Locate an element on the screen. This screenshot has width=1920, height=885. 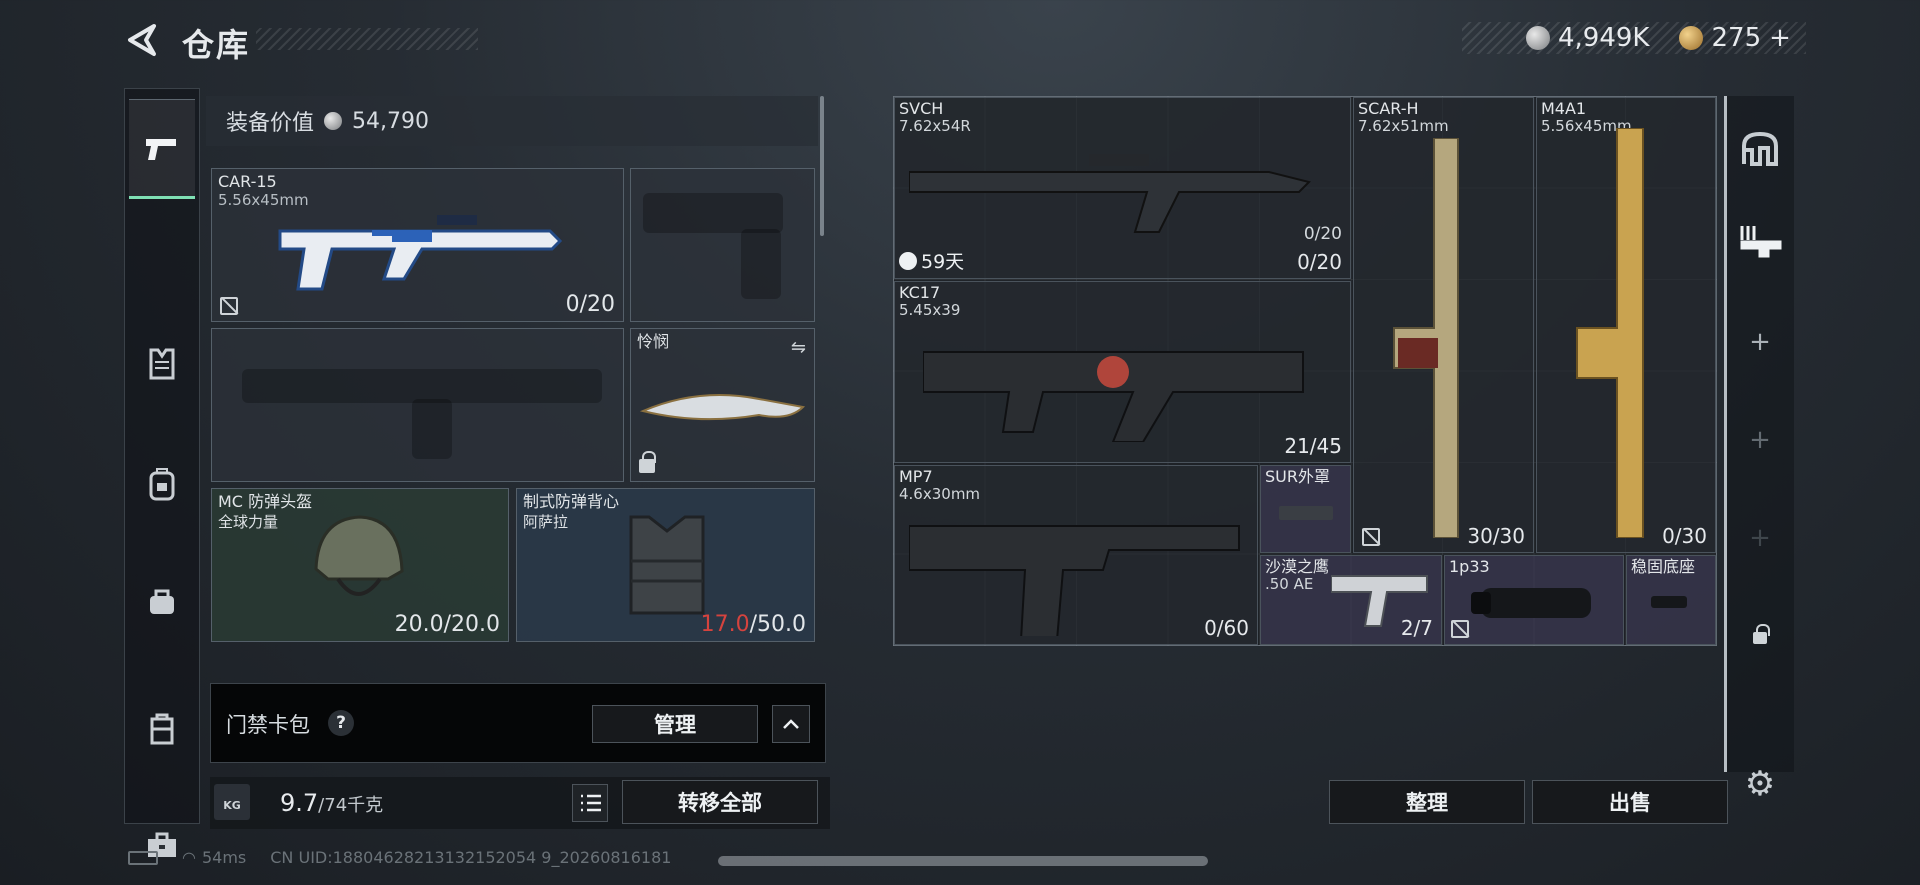
stash-item-1p33: 1p33 is located at coordinates (1534, 600).